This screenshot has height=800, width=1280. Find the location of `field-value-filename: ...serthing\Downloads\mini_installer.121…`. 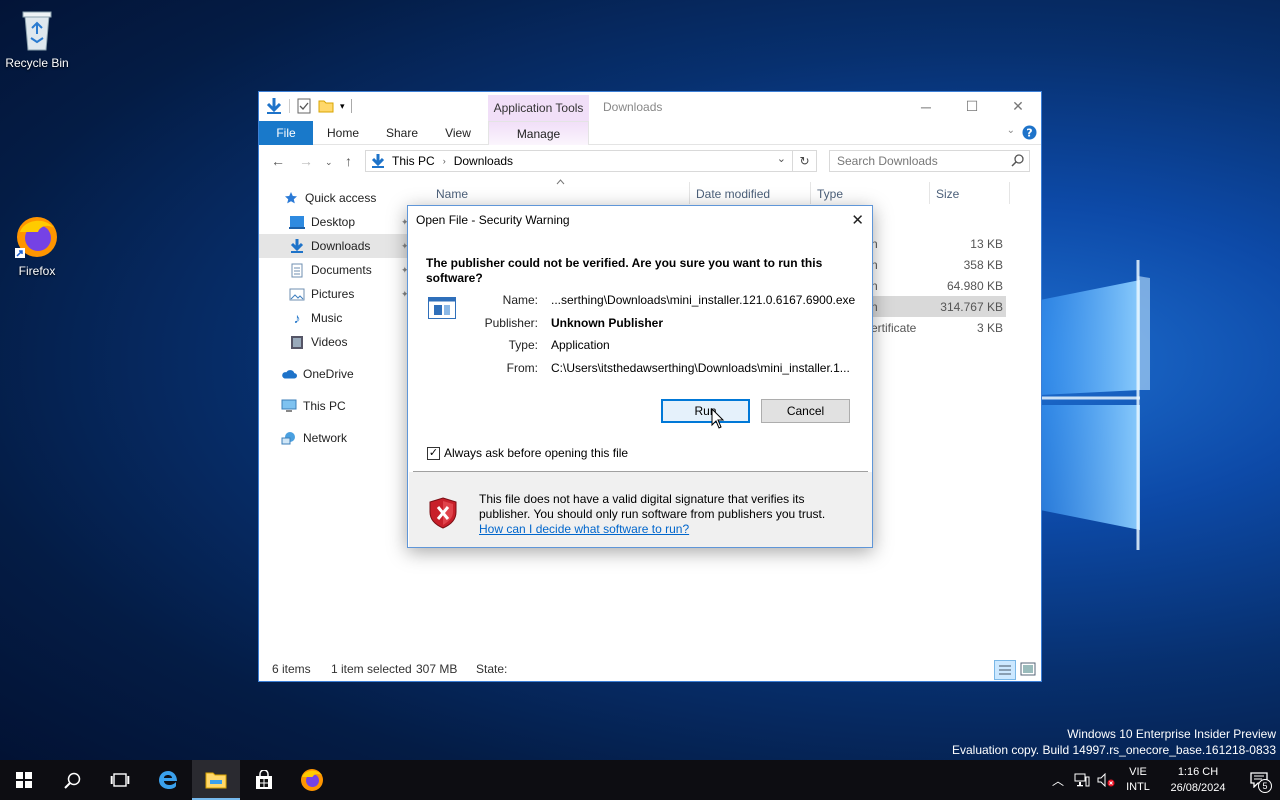

field-value-filename: ...serthing\Downloads\mini_installer.121… is located at coordinates (703, 300).